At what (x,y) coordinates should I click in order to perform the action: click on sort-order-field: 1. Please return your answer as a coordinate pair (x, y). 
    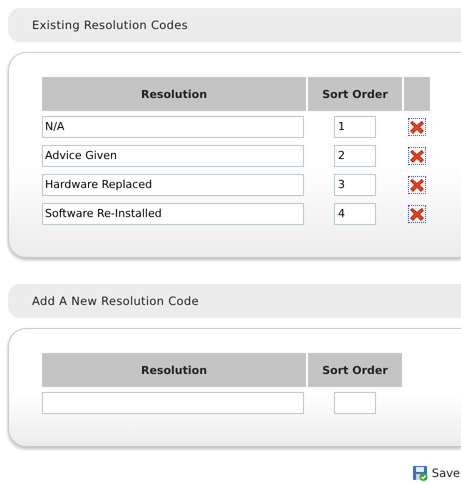
    Looking at the image, I should click on (355, 127).